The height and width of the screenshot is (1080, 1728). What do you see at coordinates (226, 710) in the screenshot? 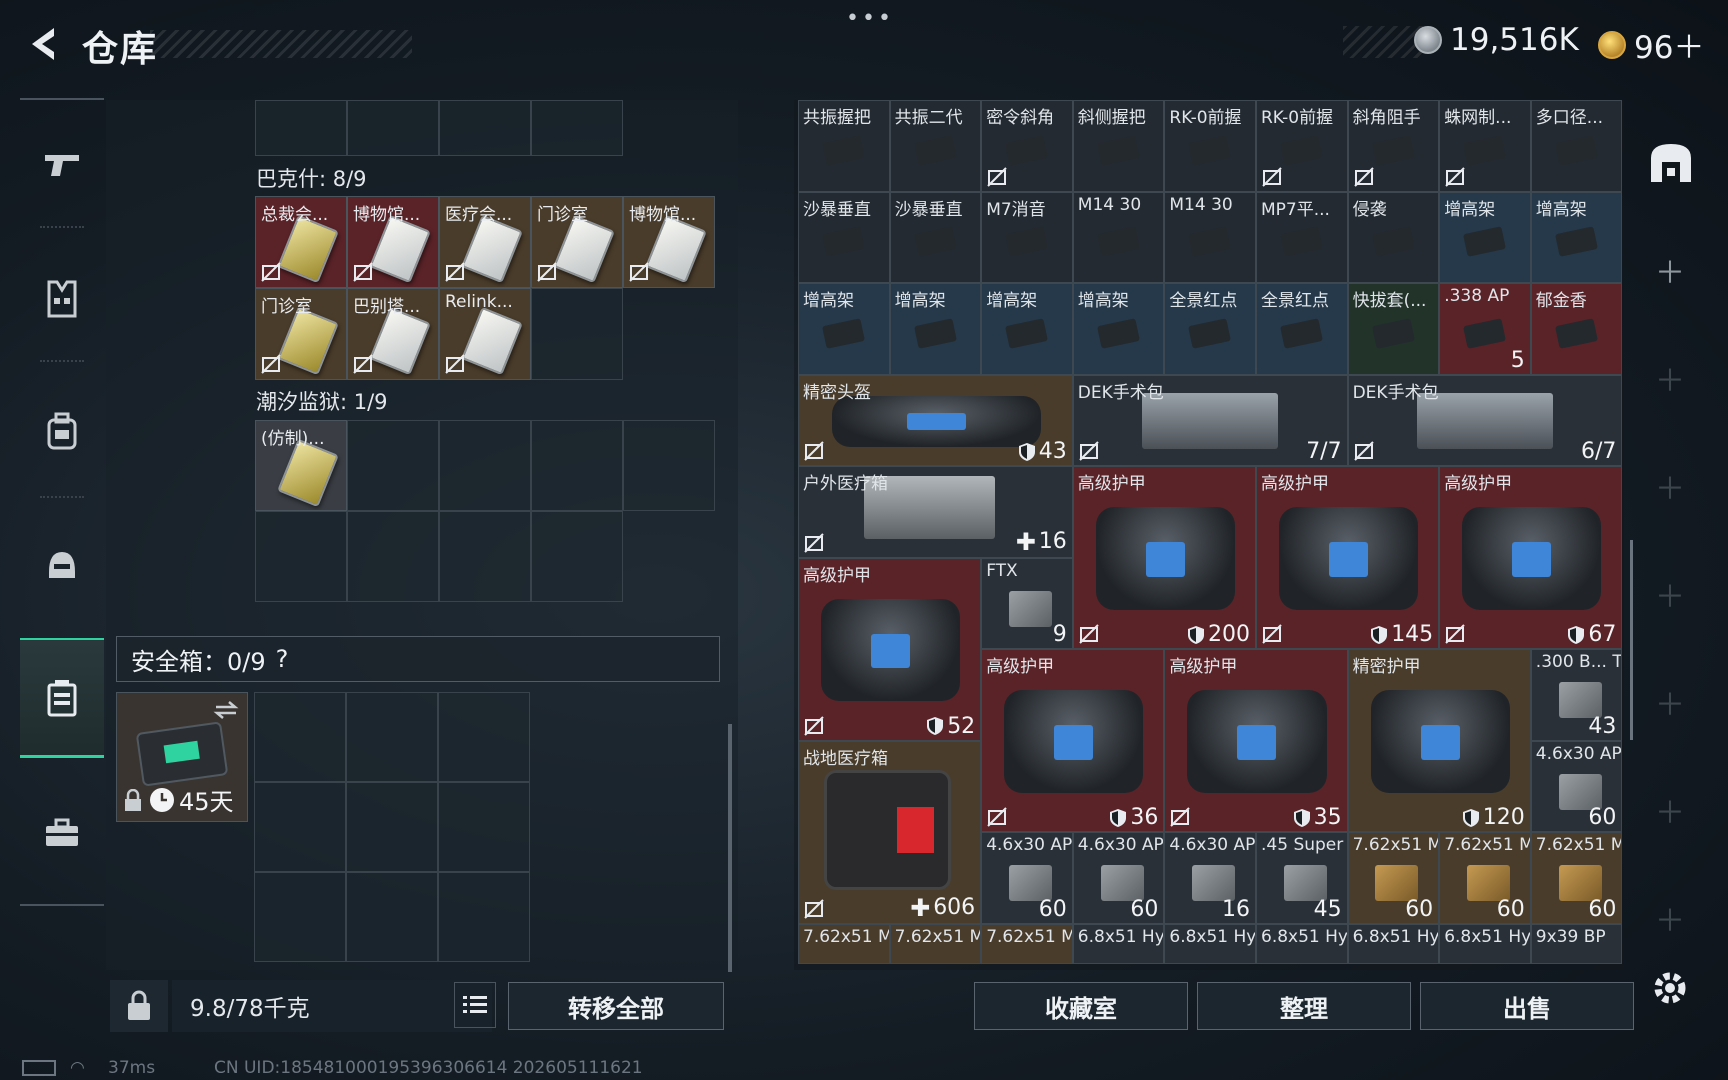
I see `swap-icon` at bounding box center [226, 710].